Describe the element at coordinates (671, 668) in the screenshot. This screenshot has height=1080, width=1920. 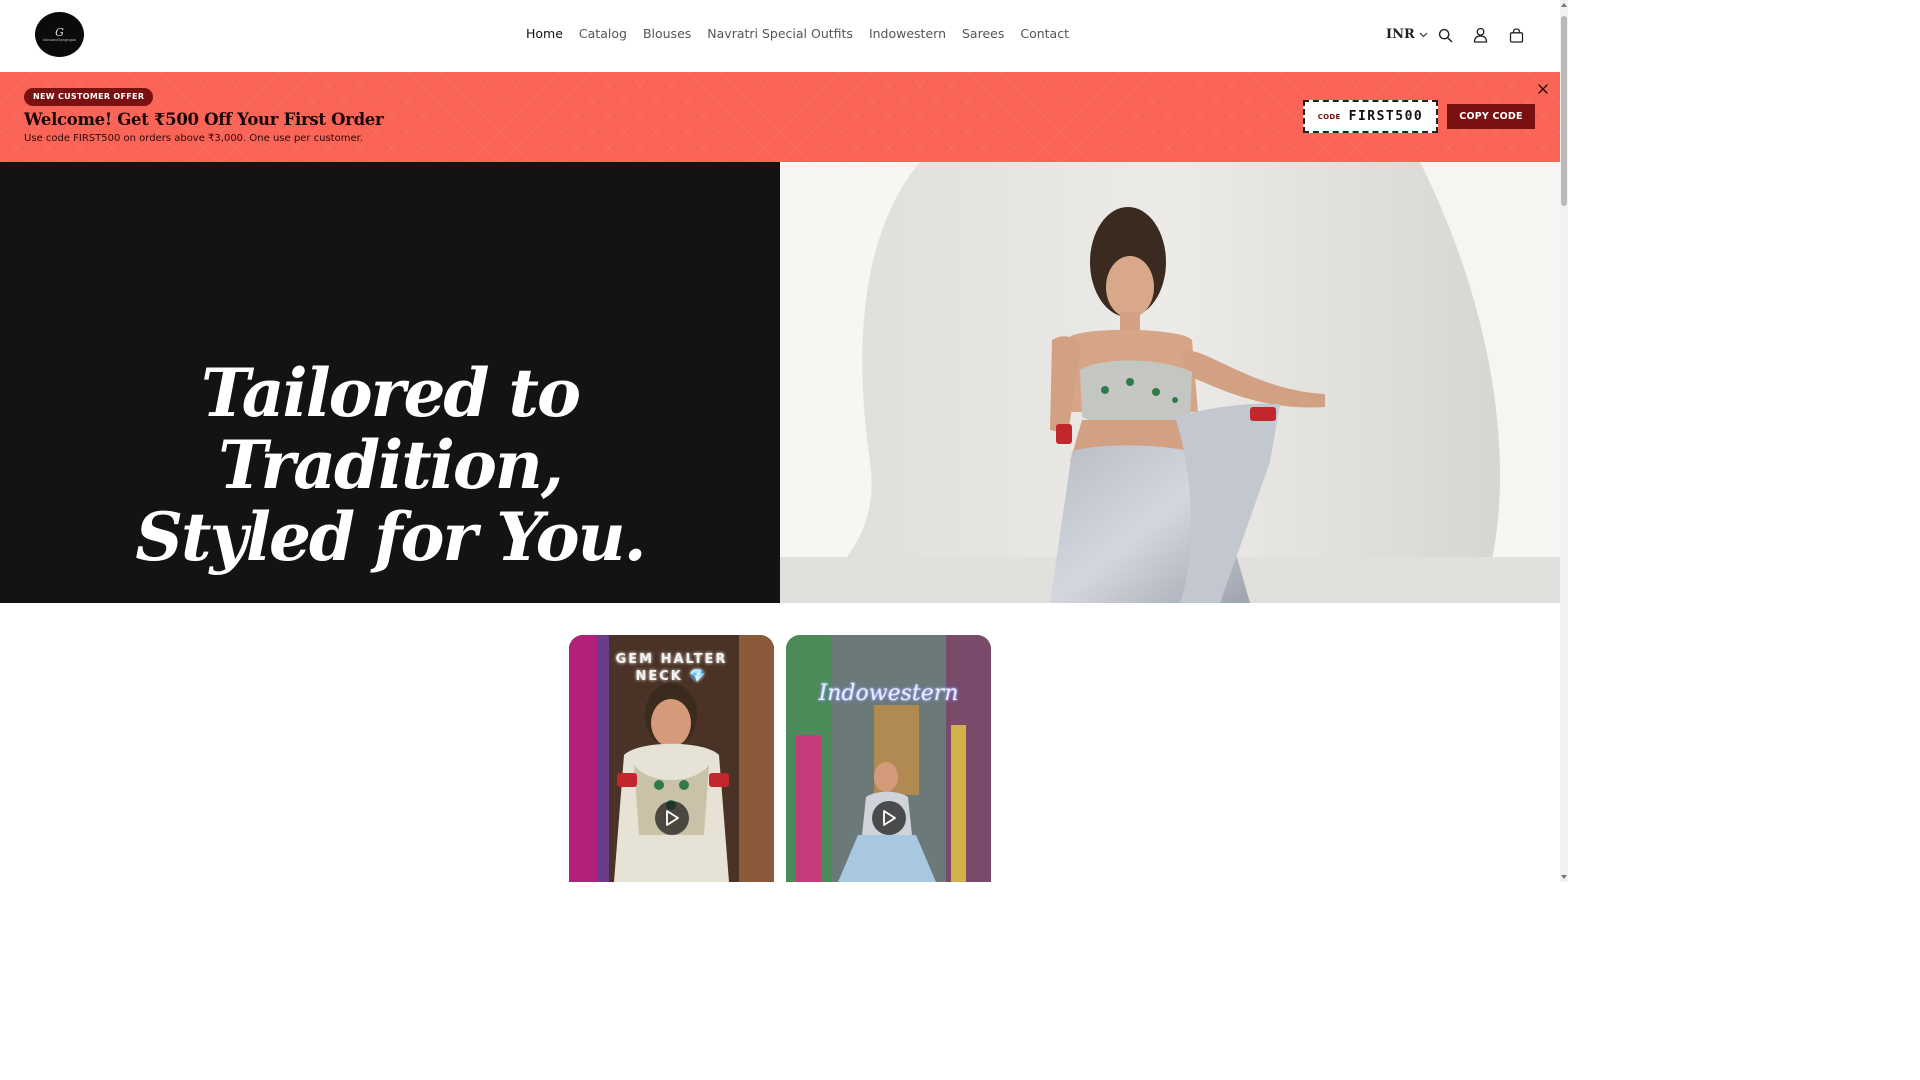
I see `video-caption: GEM HALTER NECK 💎` at that location.